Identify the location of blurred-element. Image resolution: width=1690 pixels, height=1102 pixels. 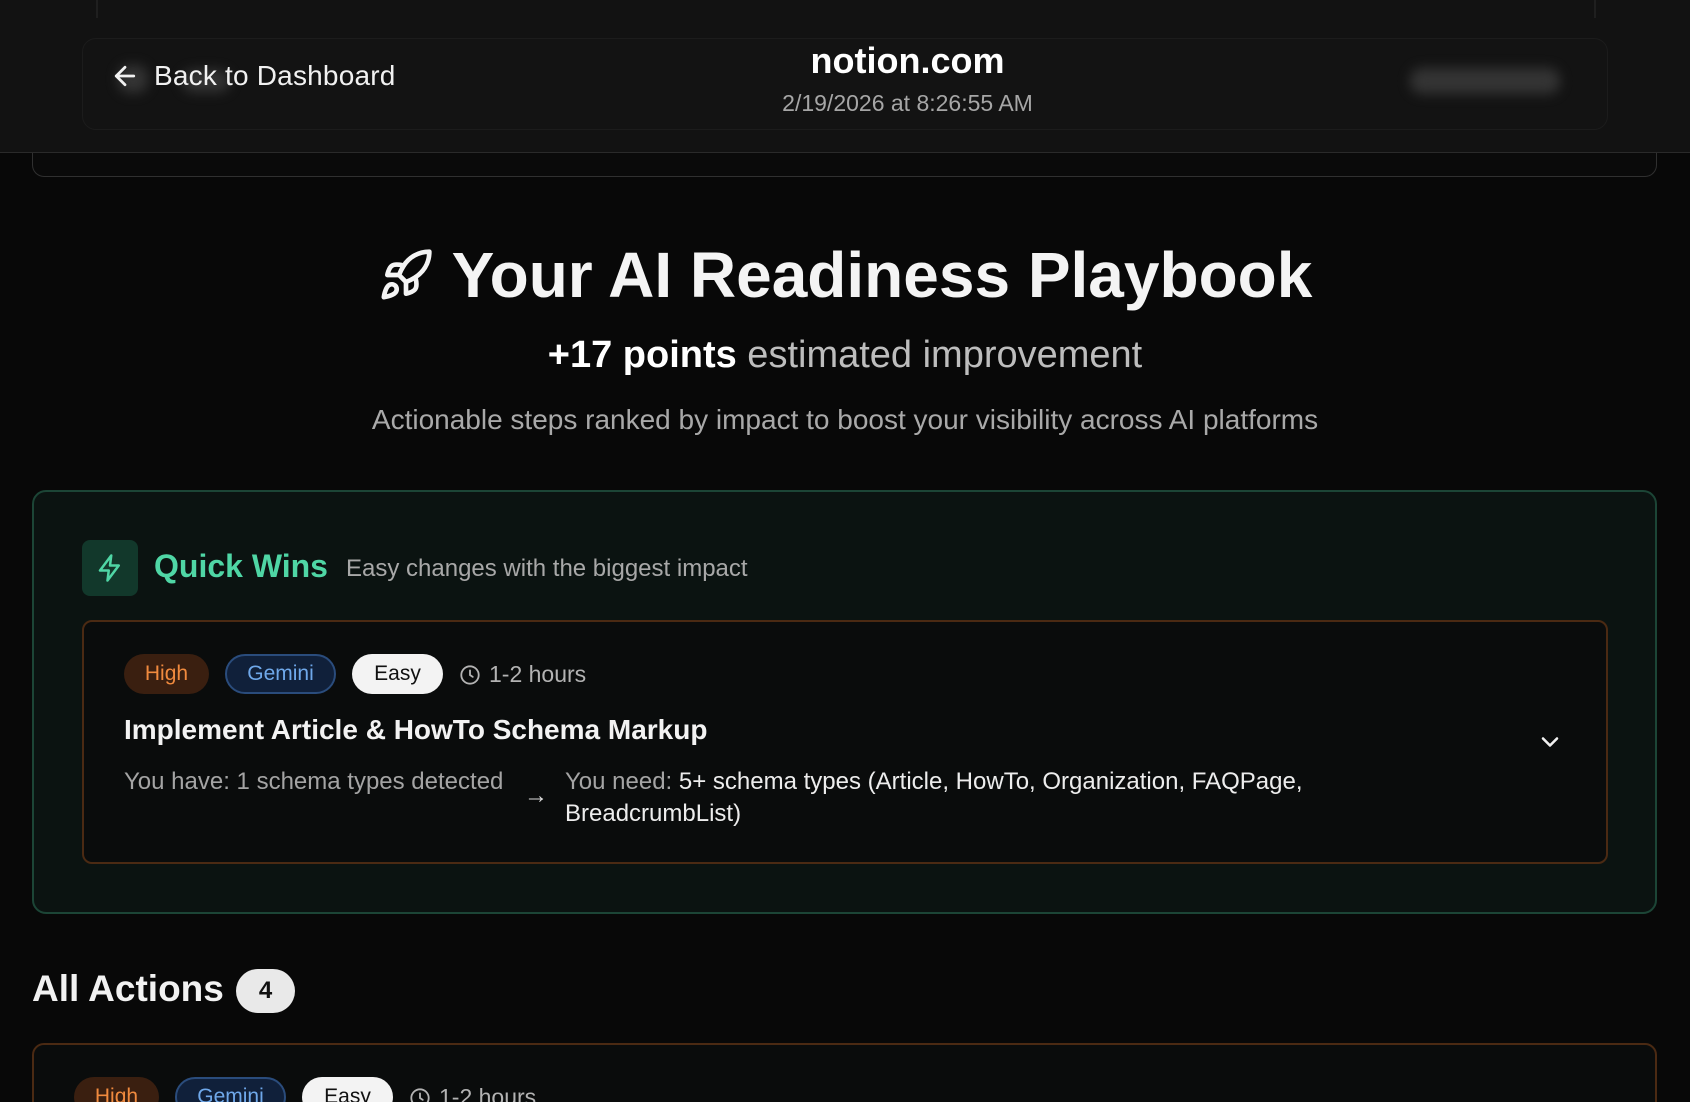
(1485, 81).